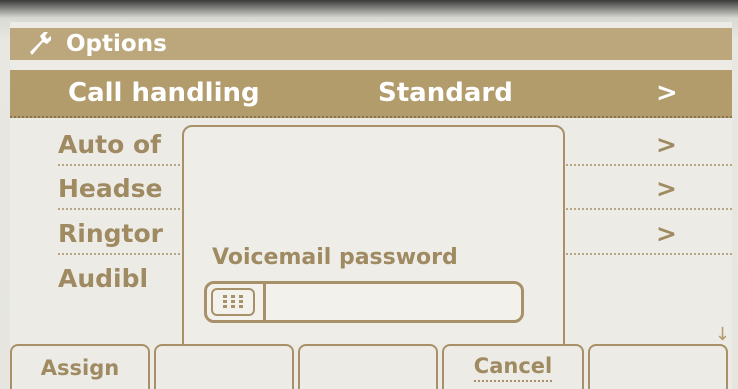 This screenshot has width=738, height=389. I want to click on softkey-label: Assign, so click(80, 367).